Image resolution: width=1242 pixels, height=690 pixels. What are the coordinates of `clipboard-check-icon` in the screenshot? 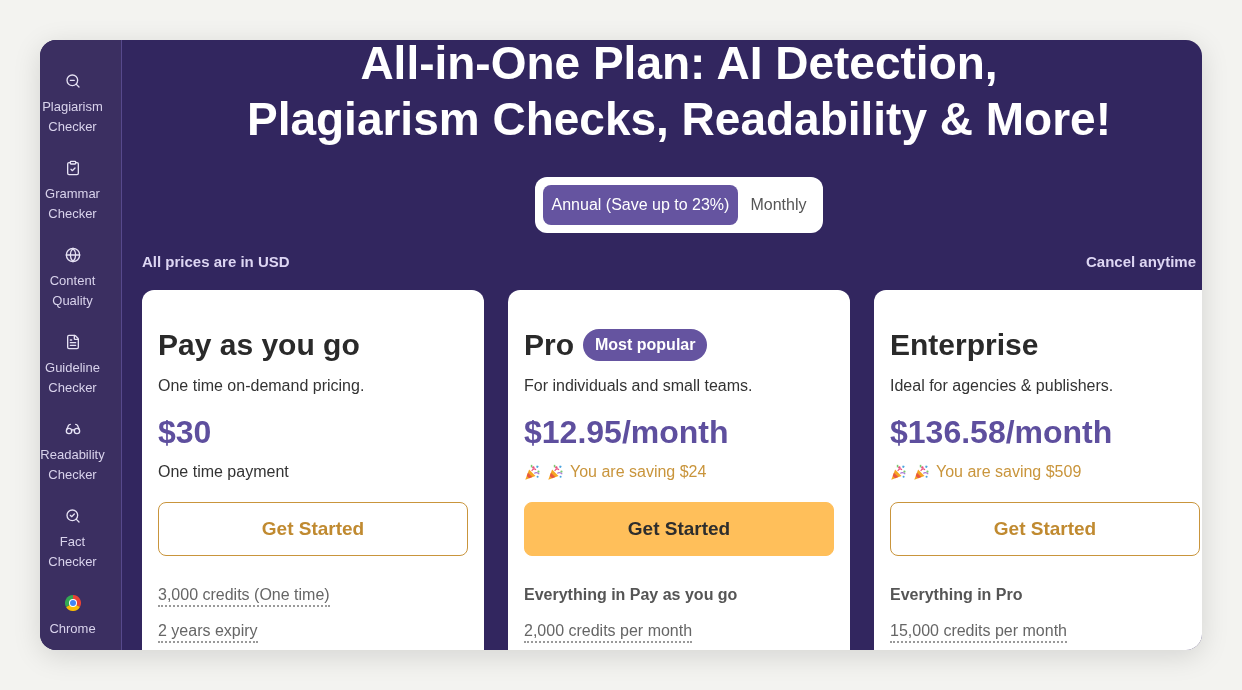 It's located at (72, 168).